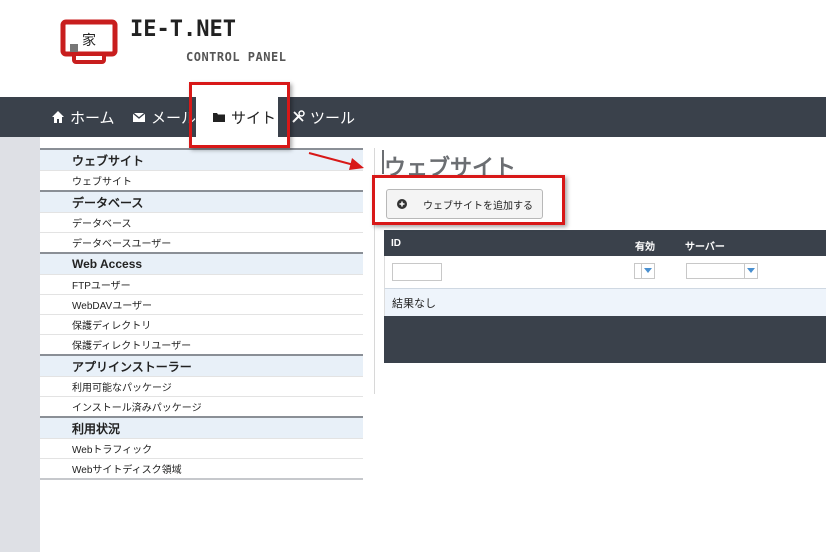  I want to click on left-strip, so click(20, 344).